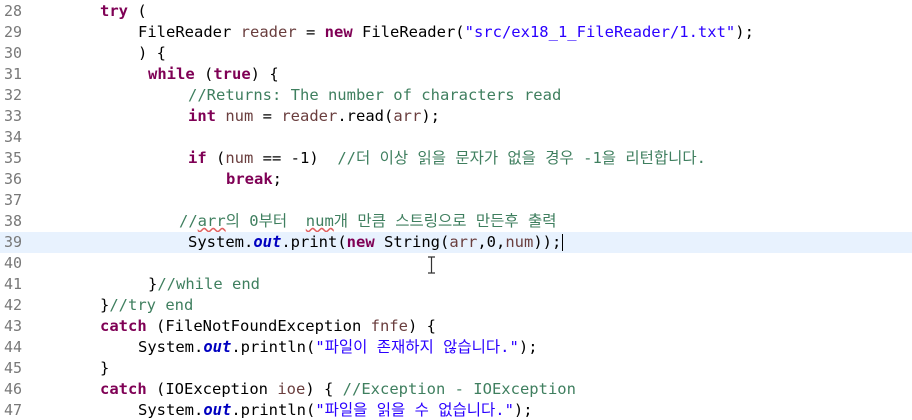  What do you see at coordinates (456, 305) in the screenshot?
I see `code-line: 42 }//try end` at bounding box center [456, 305].